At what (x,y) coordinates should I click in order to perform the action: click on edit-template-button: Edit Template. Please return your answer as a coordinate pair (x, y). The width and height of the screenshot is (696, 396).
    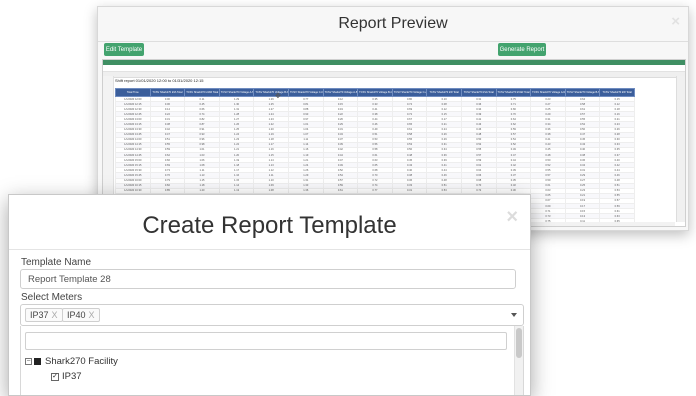
    Looking at the image, I should click on (124, 49).